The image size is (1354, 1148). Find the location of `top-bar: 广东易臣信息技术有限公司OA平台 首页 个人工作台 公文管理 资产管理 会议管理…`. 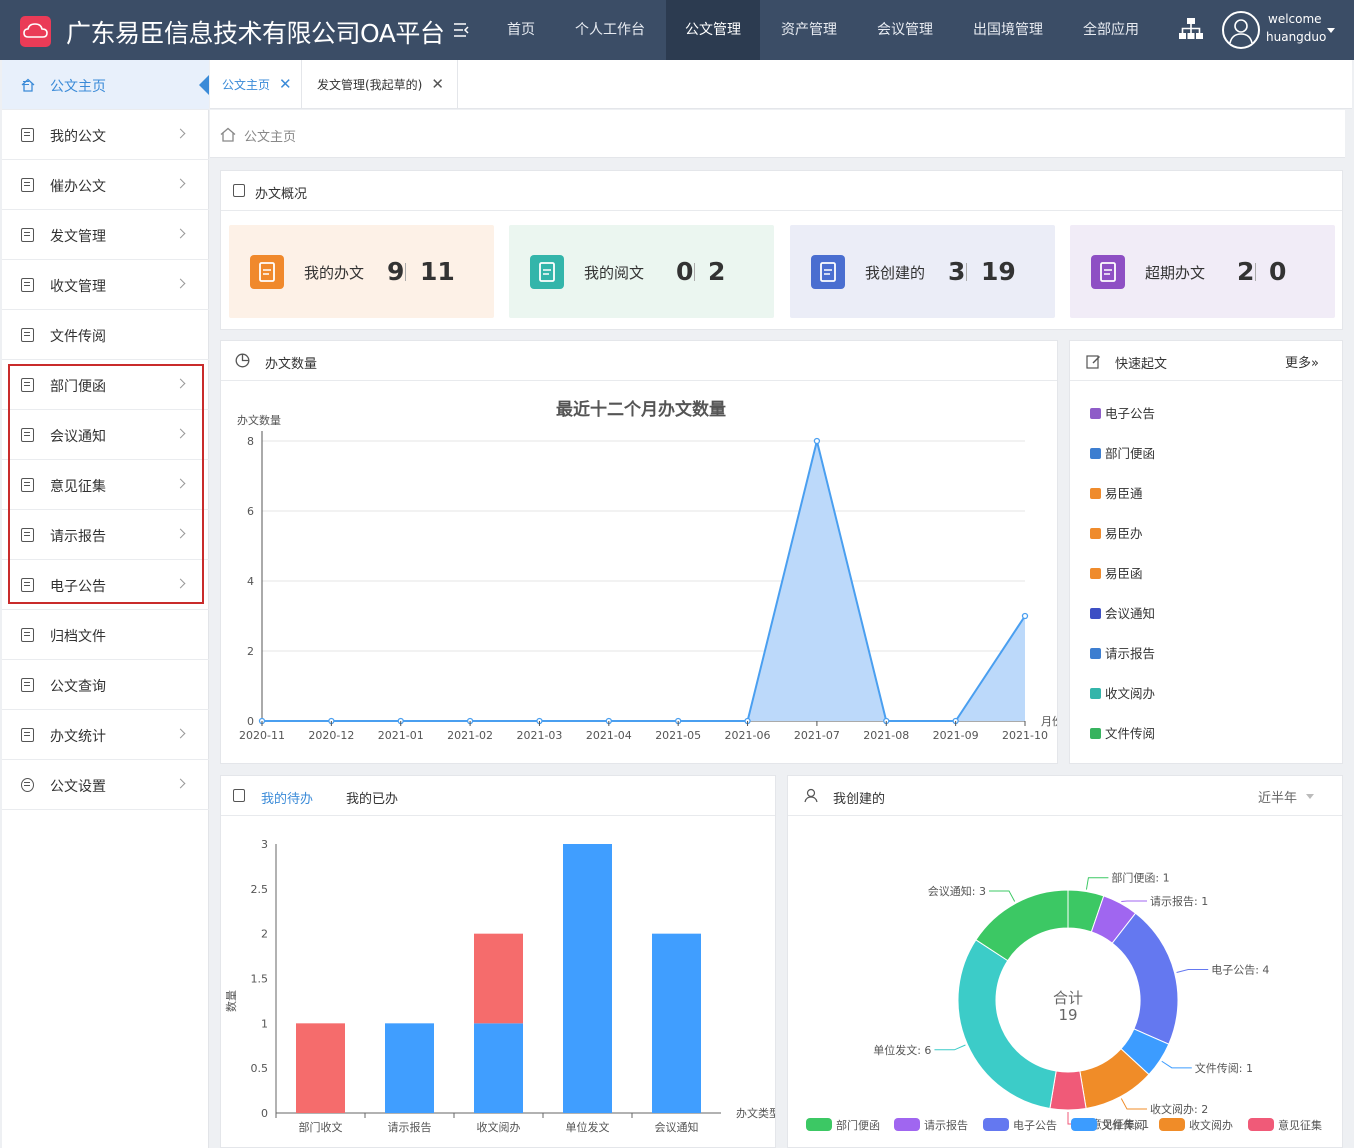

top-bar: 广东易臣信息技术有限公司OA平台 首页 个人工作台 公文管理 资产管理 会议管理… is located at coordinates (677, 30).